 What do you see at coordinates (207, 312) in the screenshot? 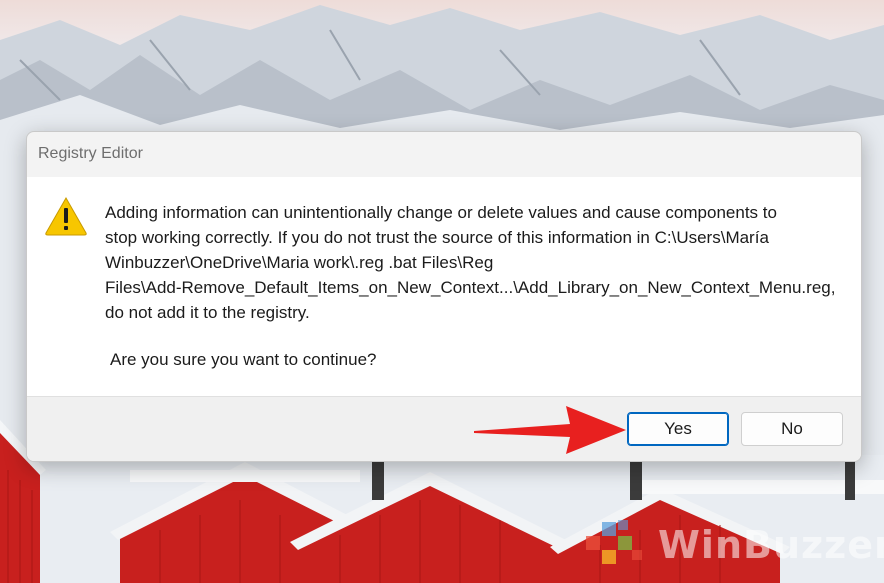
I see `message-line: do not add it to the registry.` at bounding box center [207, 312].